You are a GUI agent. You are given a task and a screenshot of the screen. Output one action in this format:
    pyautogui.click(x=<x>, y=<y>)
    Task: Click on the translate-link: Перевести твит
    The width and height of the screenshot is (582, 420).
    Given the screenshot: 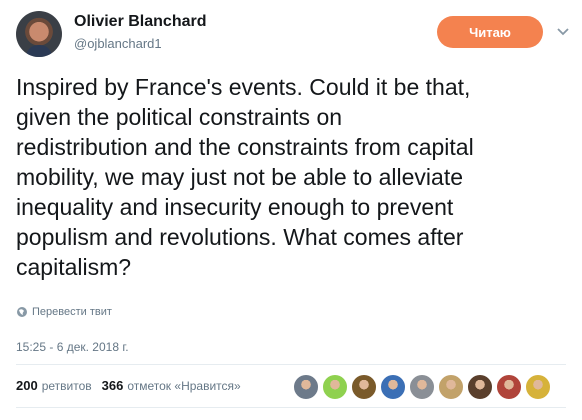 What is the action you would take?
    pyautogui.click(x=64, y=312)
    